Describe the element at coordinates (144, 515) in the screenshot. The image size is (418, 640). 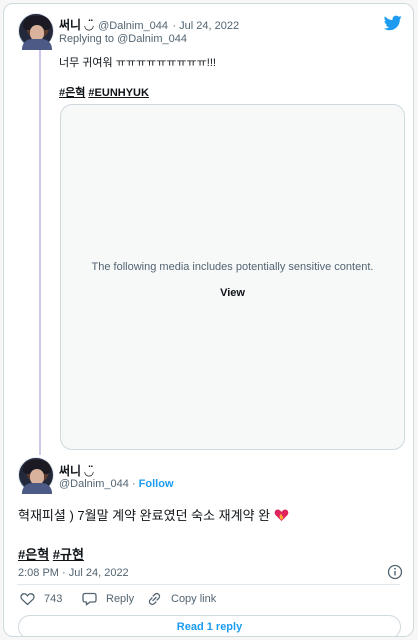
I see `tweet-text: 혁재피셜 ) 7월말 계약 완료였던 숙소 재계약 완` at that location.